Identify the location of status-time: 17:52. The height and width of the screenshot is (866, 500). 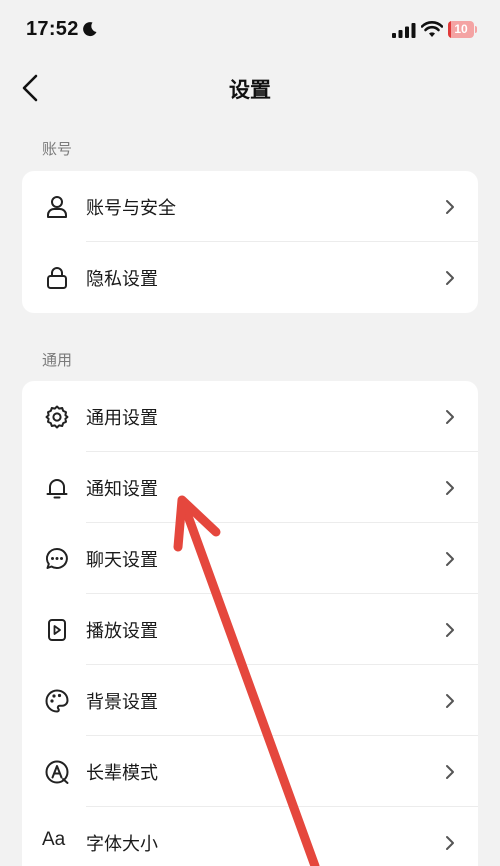
(52, 29).